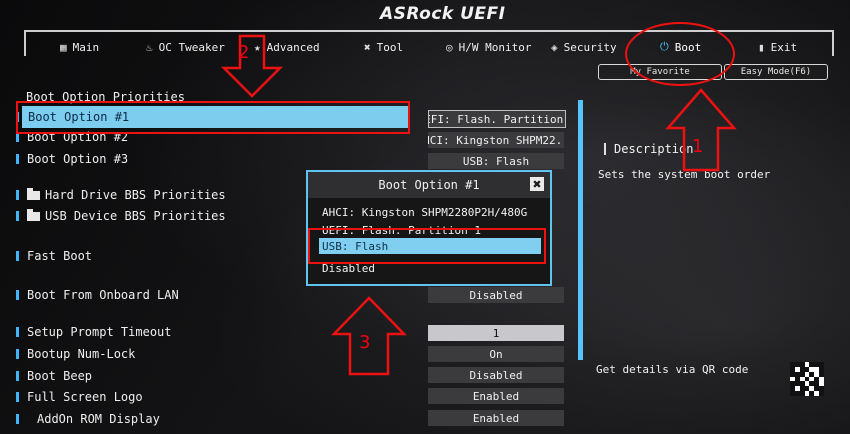  I want to click on monitor-icon: ◎, so click(449, 47).